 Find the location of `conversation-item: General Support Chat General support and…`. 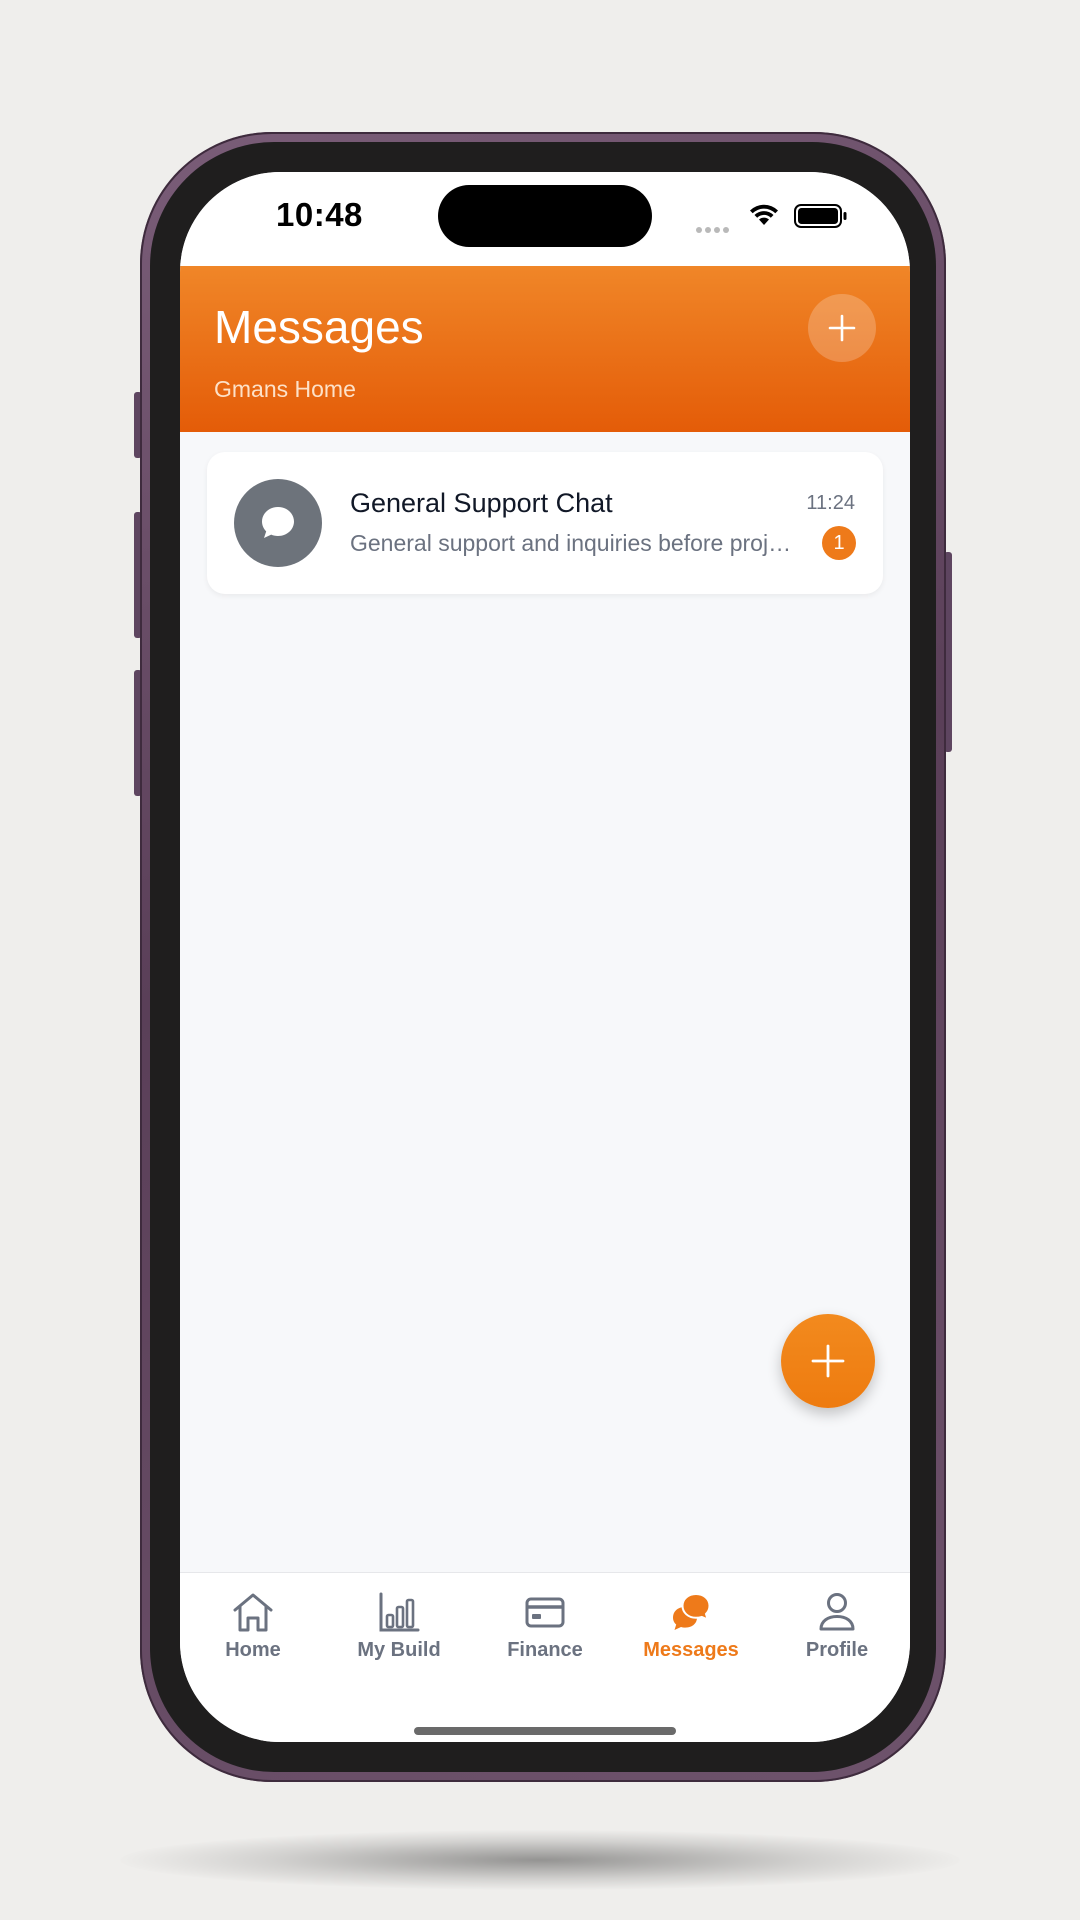

conversation-item: General Support Chat General support and… is located at coordinates (545, 523).